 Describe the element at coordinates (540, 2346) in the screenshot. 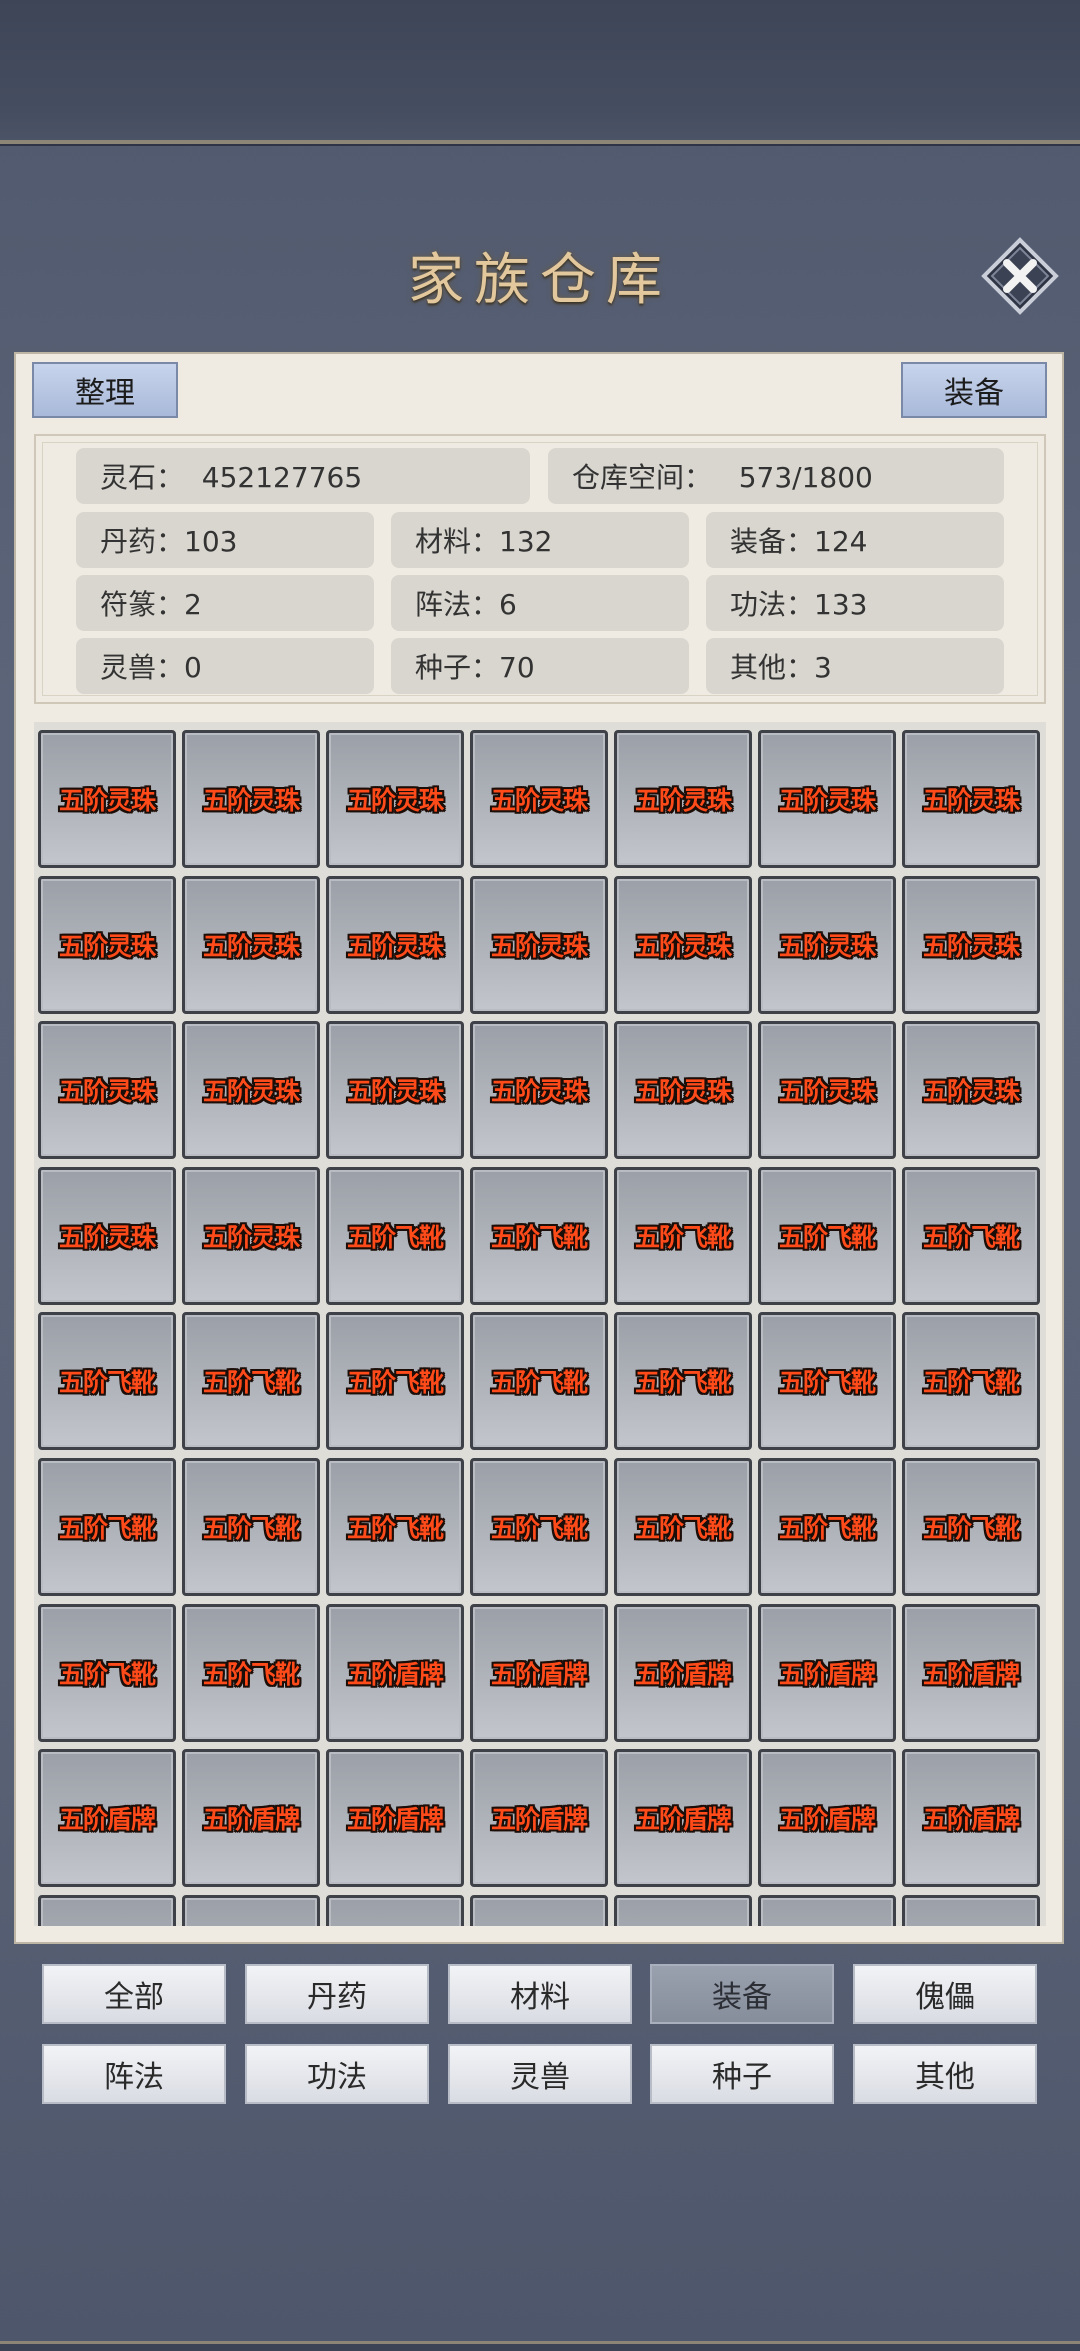

I see `bottom-border` at that location.